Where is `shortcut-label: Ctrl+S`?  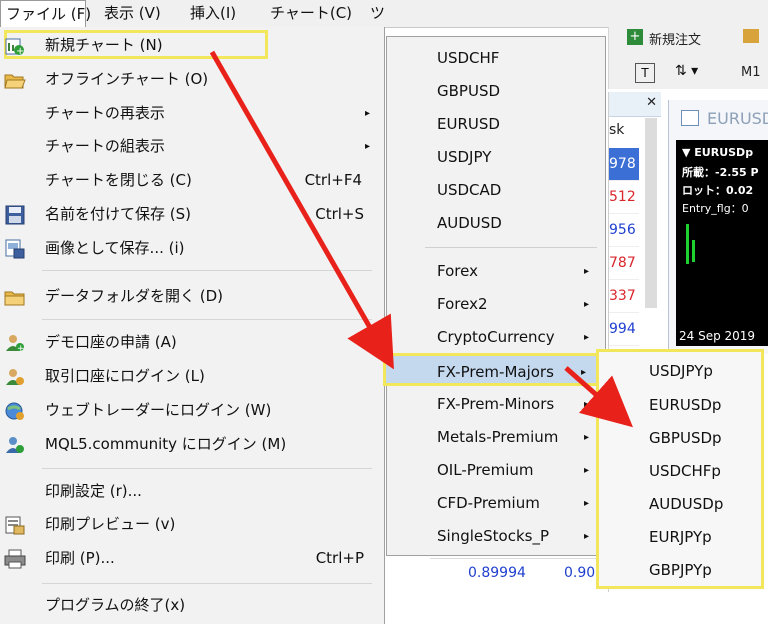
shortcut-label: Ctrl+S is located at coordinates (339, 214).